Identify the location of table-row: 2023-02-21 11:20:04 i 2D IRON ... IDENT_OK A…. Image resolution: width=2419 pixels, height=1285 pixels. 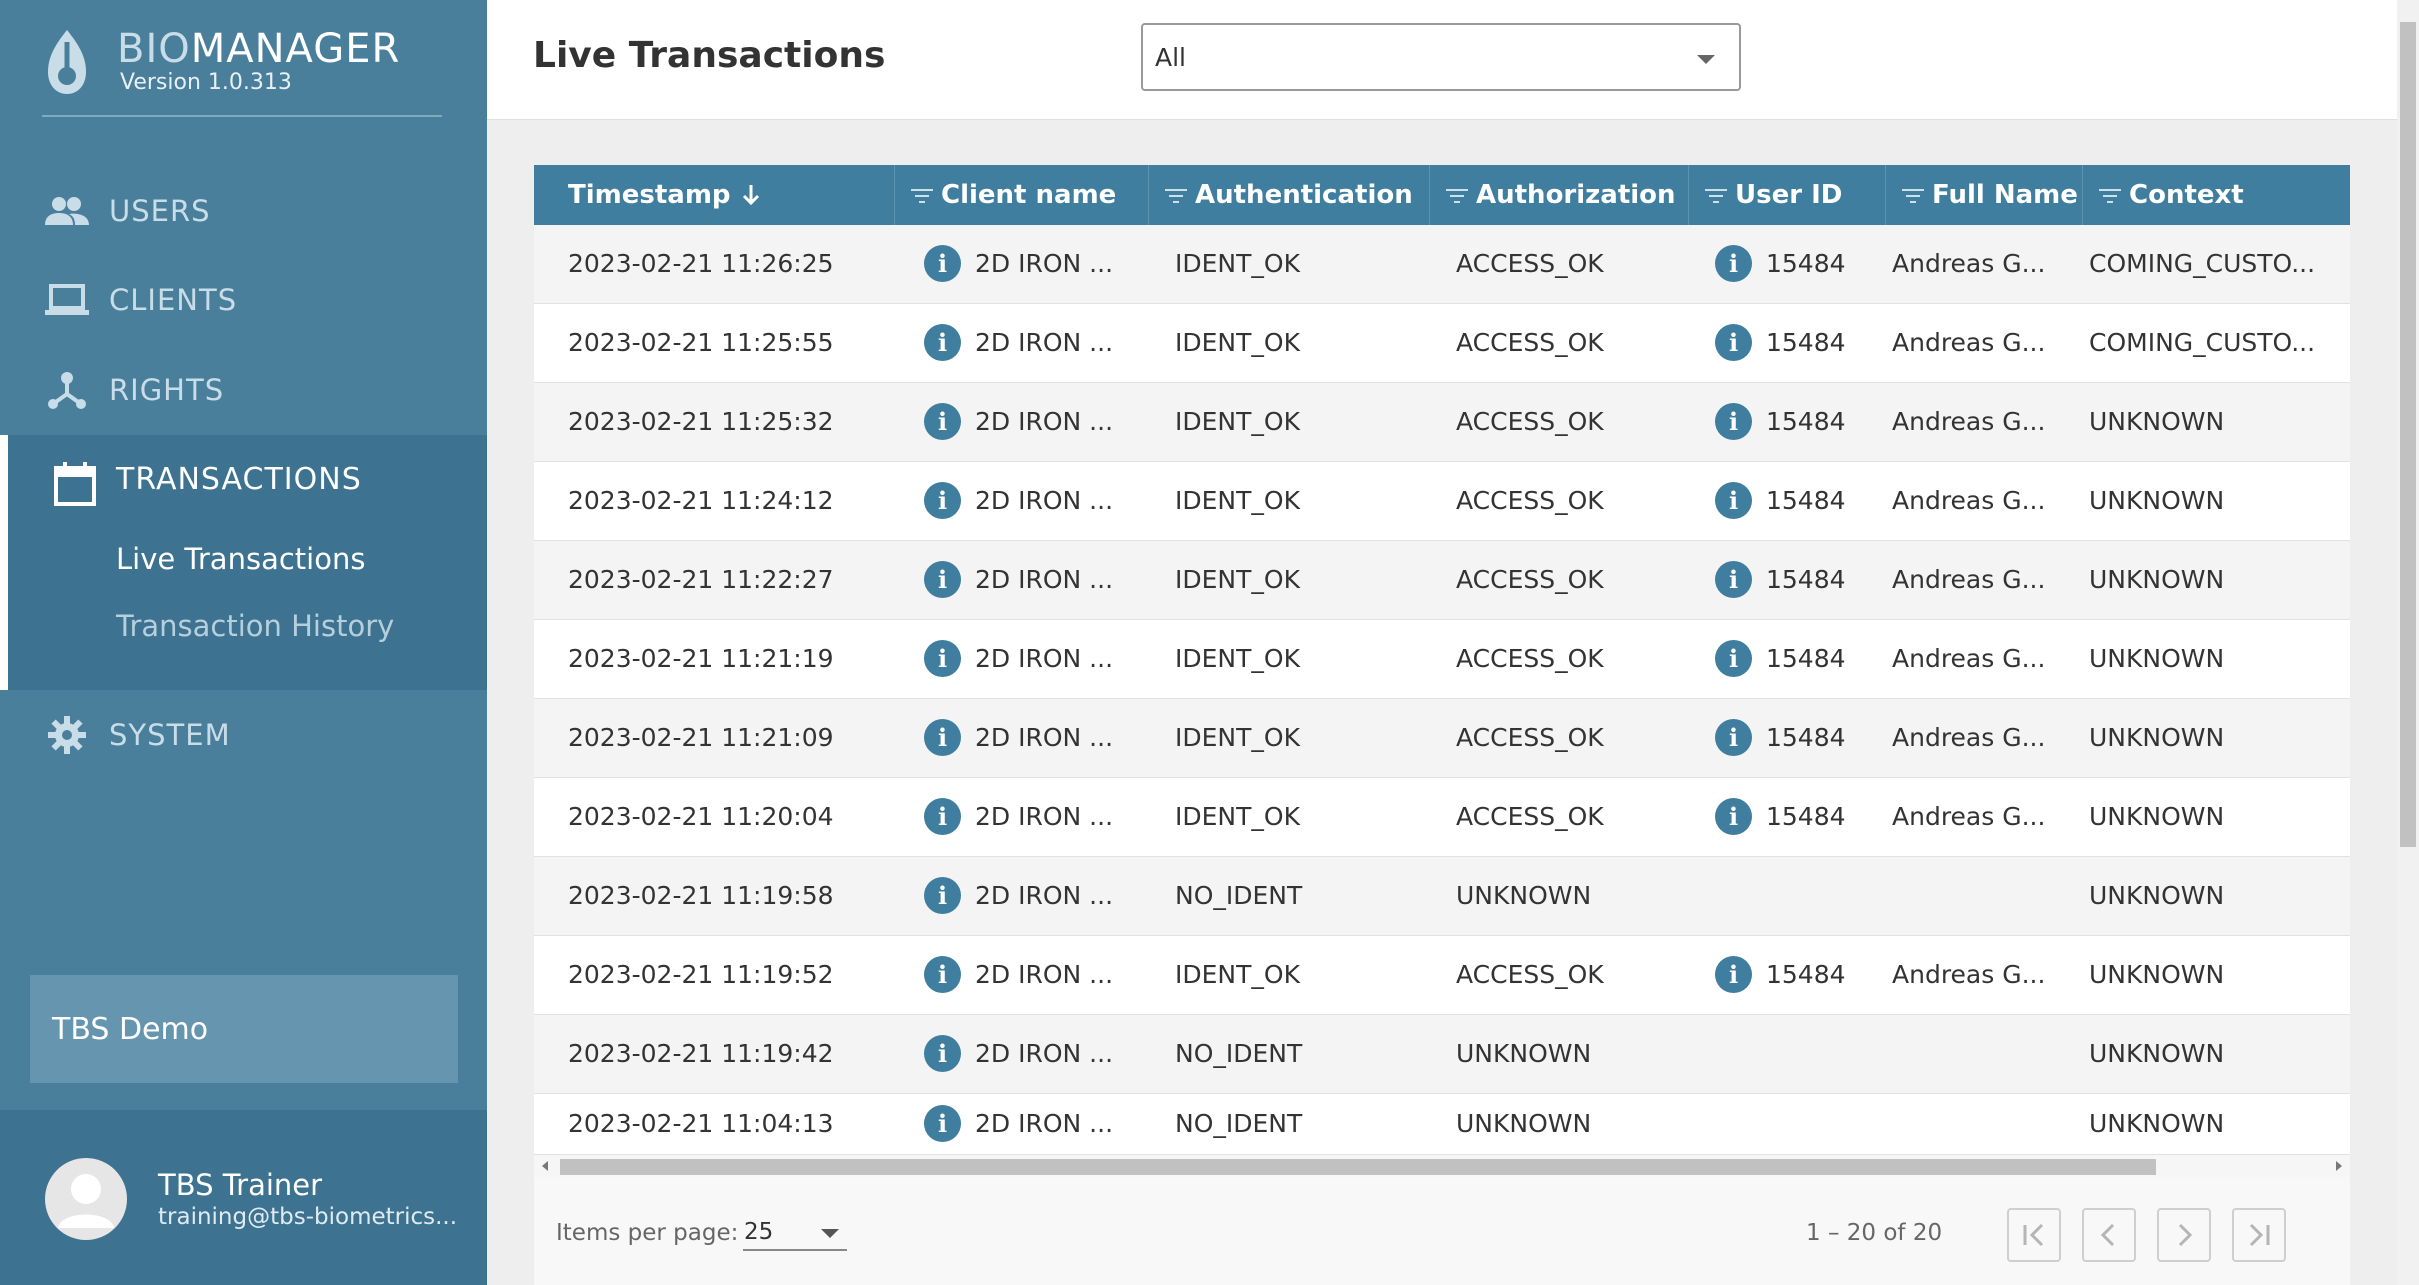
(1442, 817).